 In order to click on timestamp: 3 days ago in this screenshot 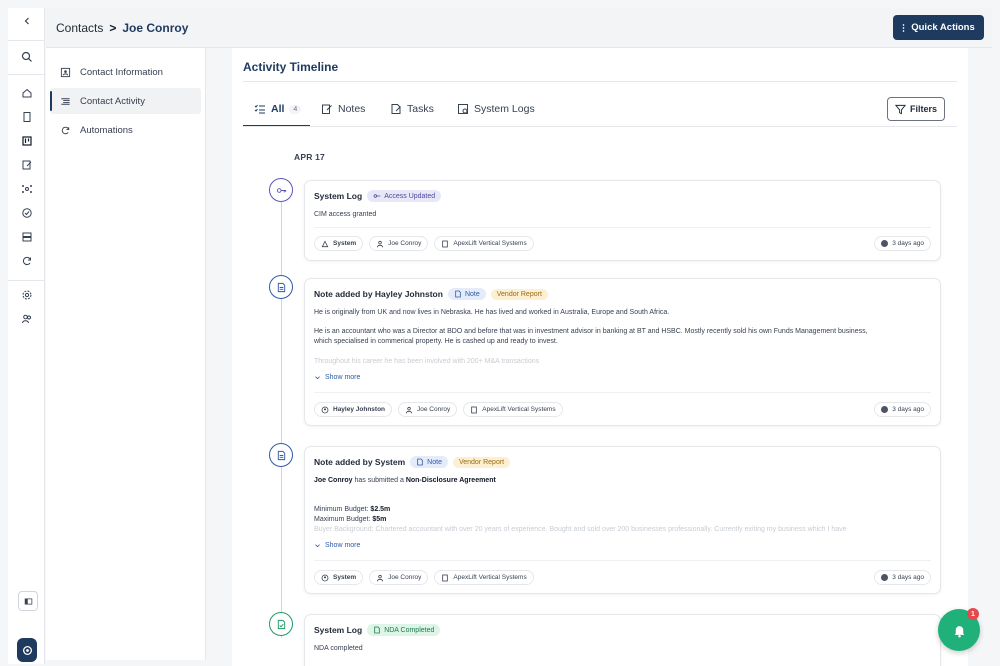, I will do `click(908, 577)`.